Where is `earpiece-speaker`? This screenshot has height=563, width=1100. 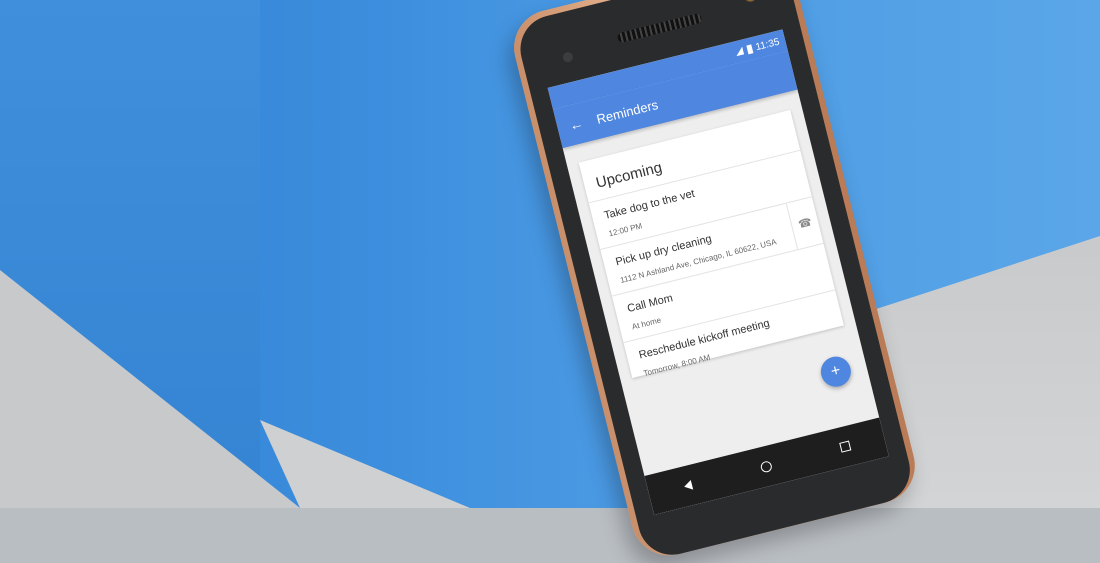
earpiece-speaker is located at coordinates (659, 28).